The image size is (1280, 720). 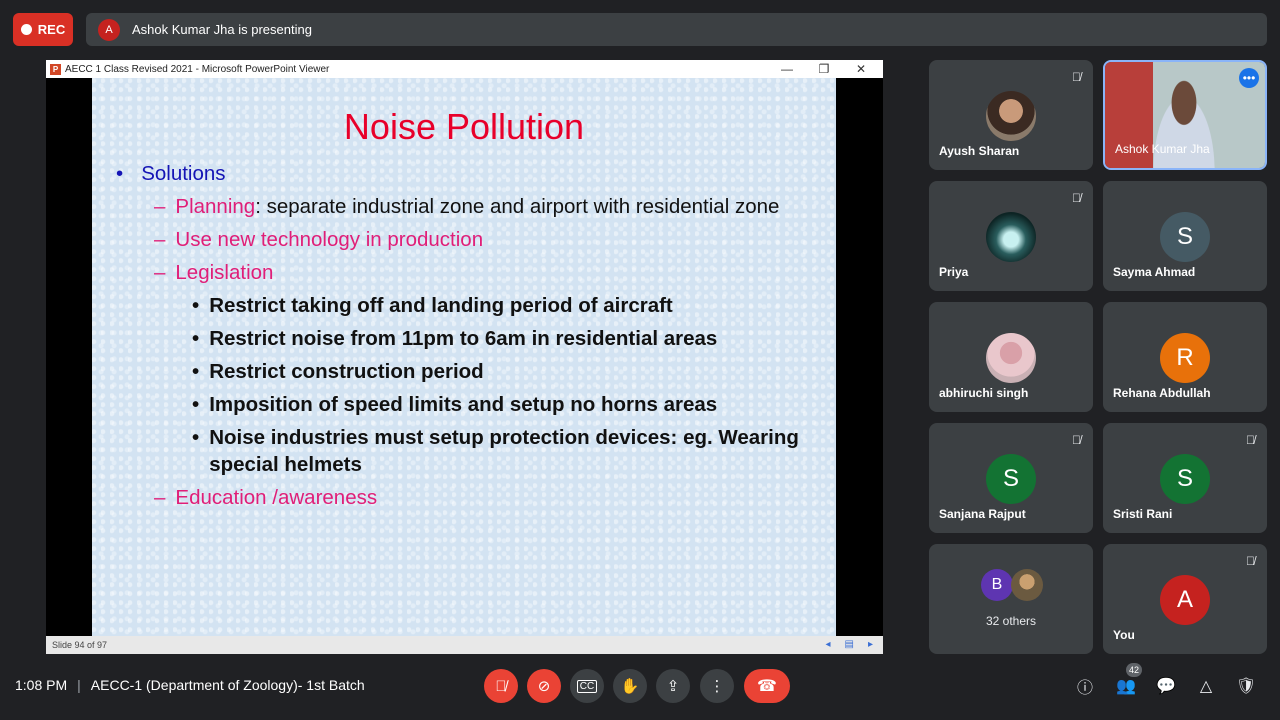 I want to click on captions-icon: CC, so click(x=587, y=686).